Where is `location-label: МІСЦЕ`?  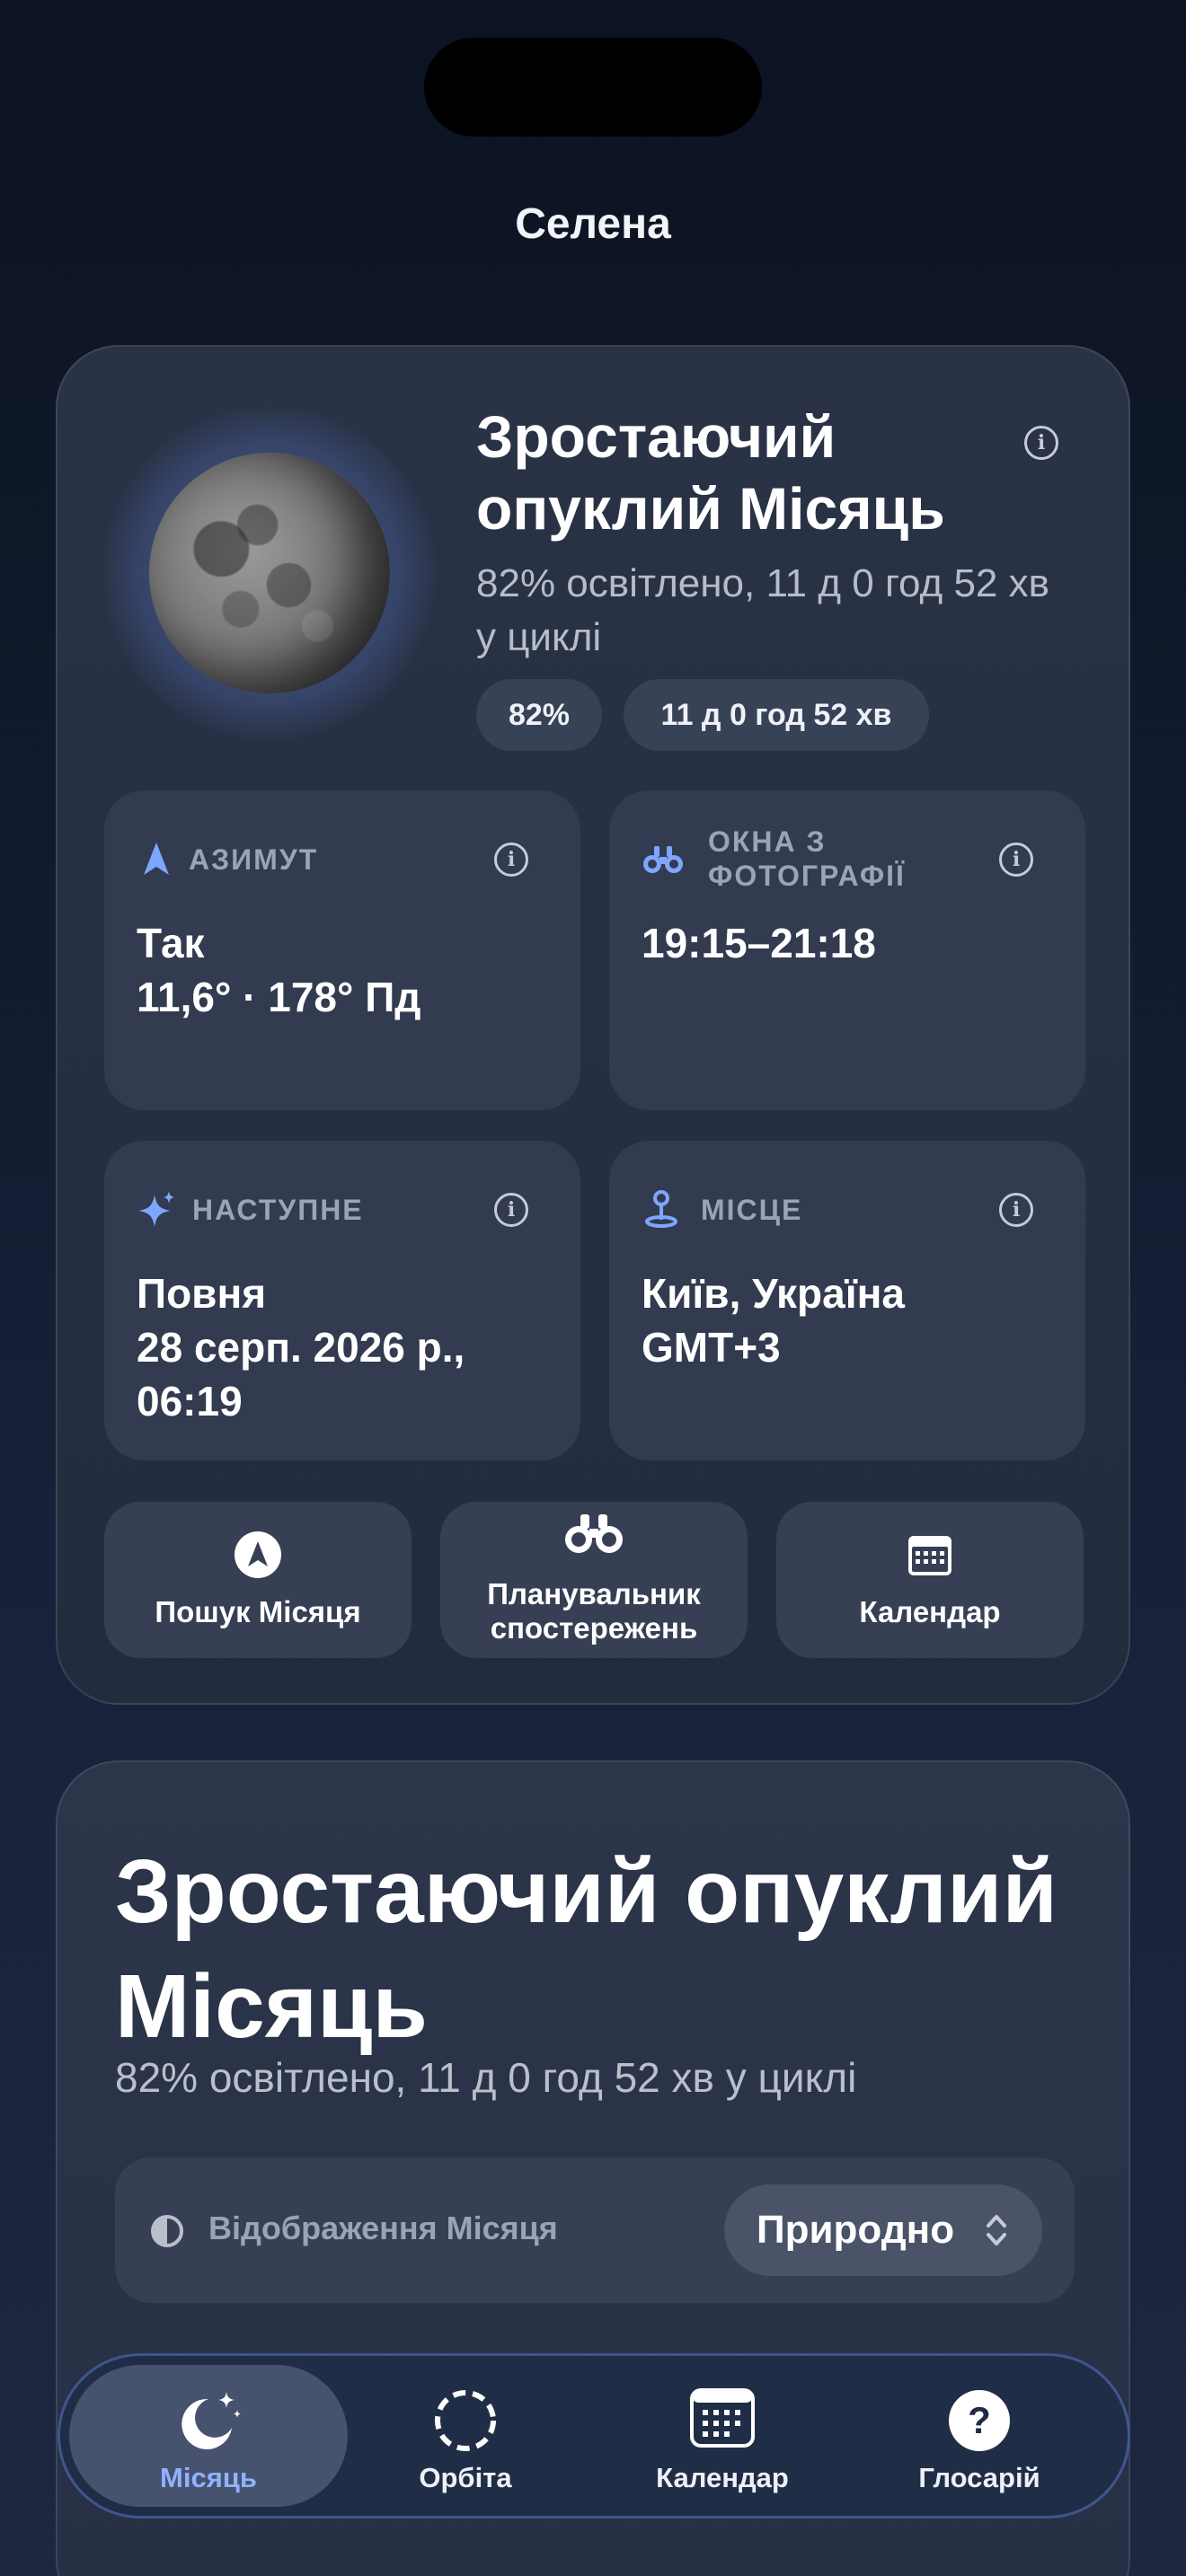 location-label: МІСЦЕ is located at coordinates (752, 1210).